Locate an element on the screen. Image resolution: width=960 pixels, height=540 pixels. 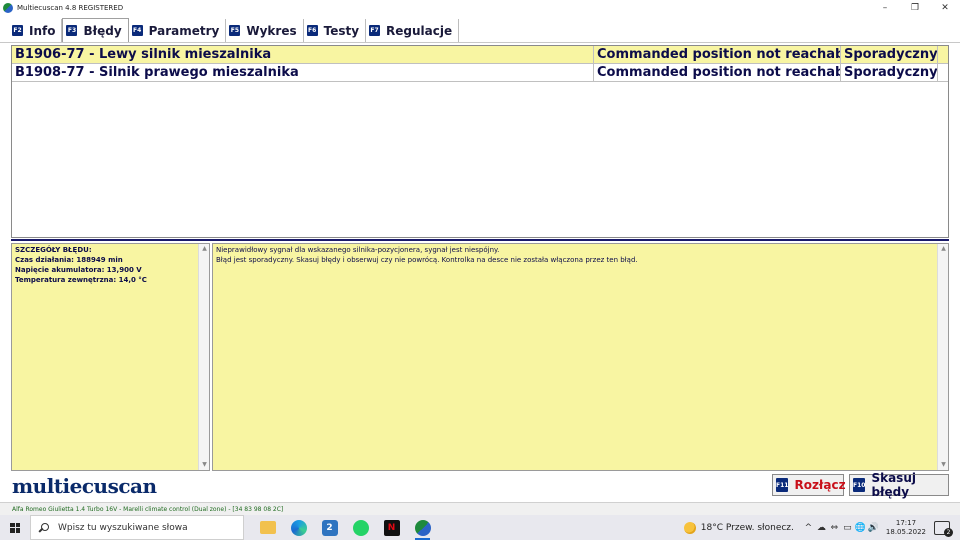
taskbar-netflix: N is located at coordinates (391, 527).